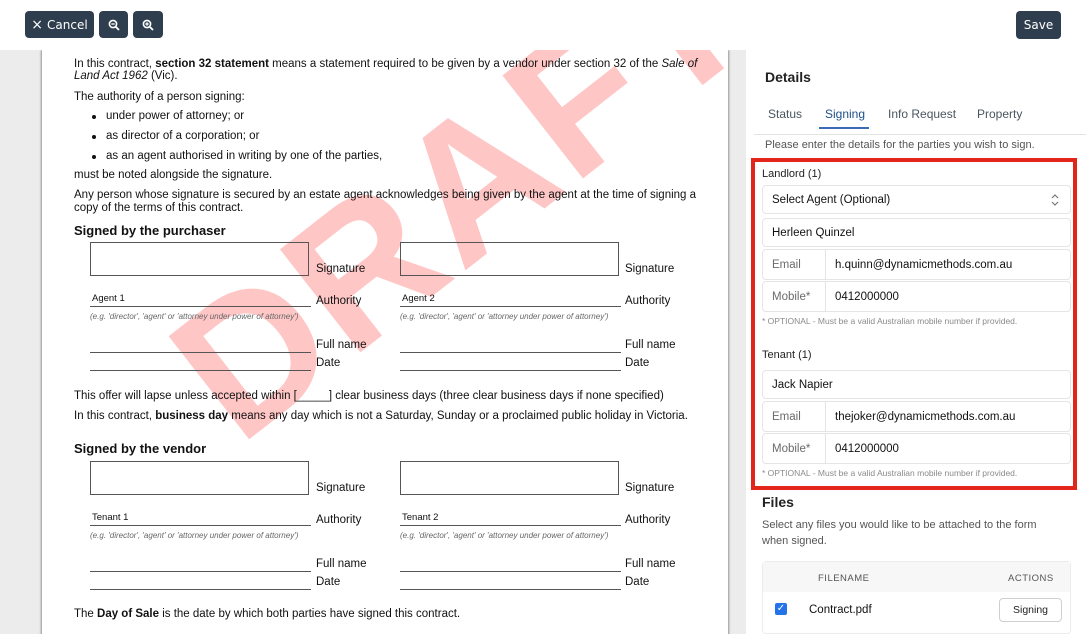 Image resolution: width=1086 pixels, height=634 pixels. Describe the element at coordinates (339, 520) in the screenshot. I see `authority-label: Authority` at that location.